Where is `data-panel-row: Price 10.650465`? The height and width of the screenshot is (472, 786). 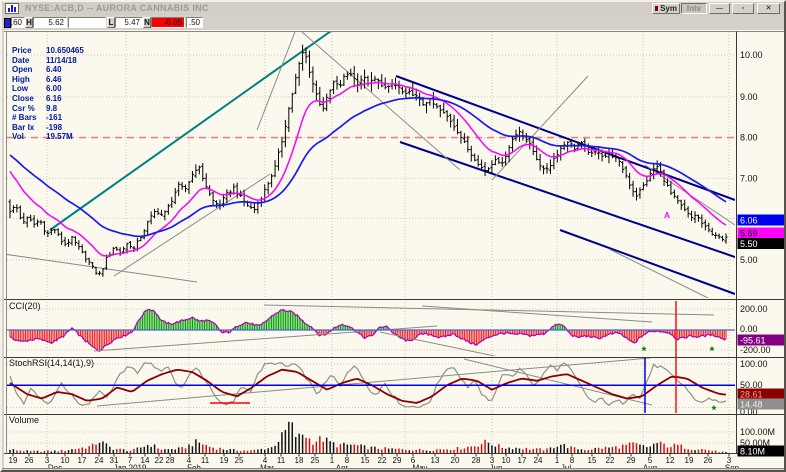 data-panel-row: Price 10.650465 is located at coordinates (48, 51).